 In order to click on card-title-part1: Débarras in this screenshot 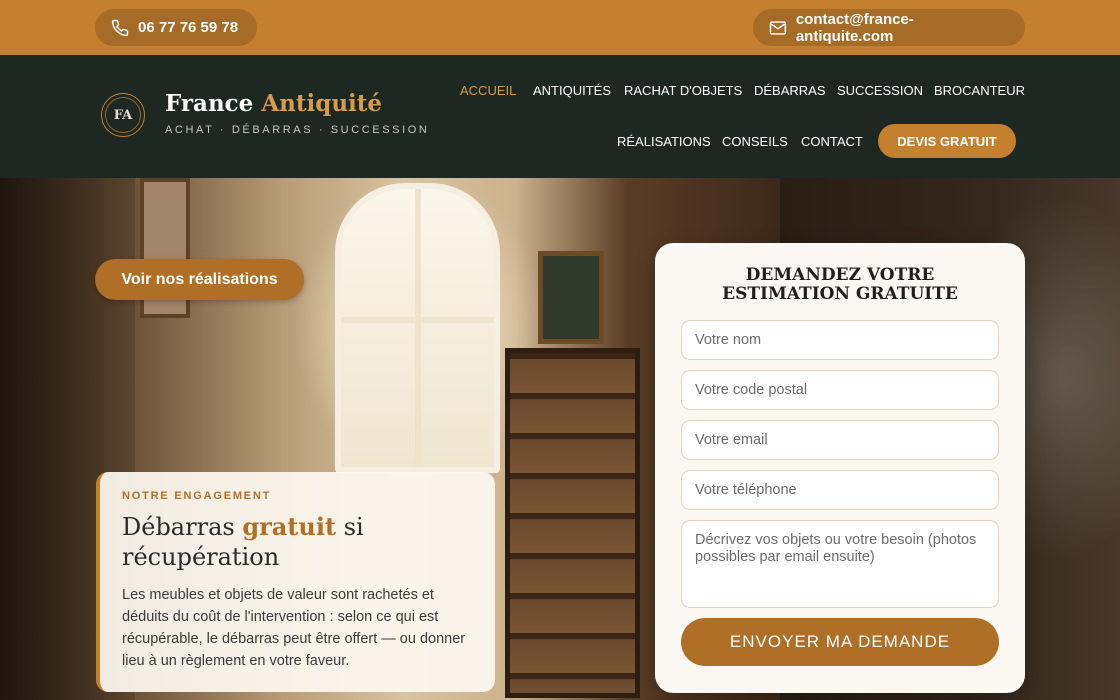, I will do `click(178, 527)`.